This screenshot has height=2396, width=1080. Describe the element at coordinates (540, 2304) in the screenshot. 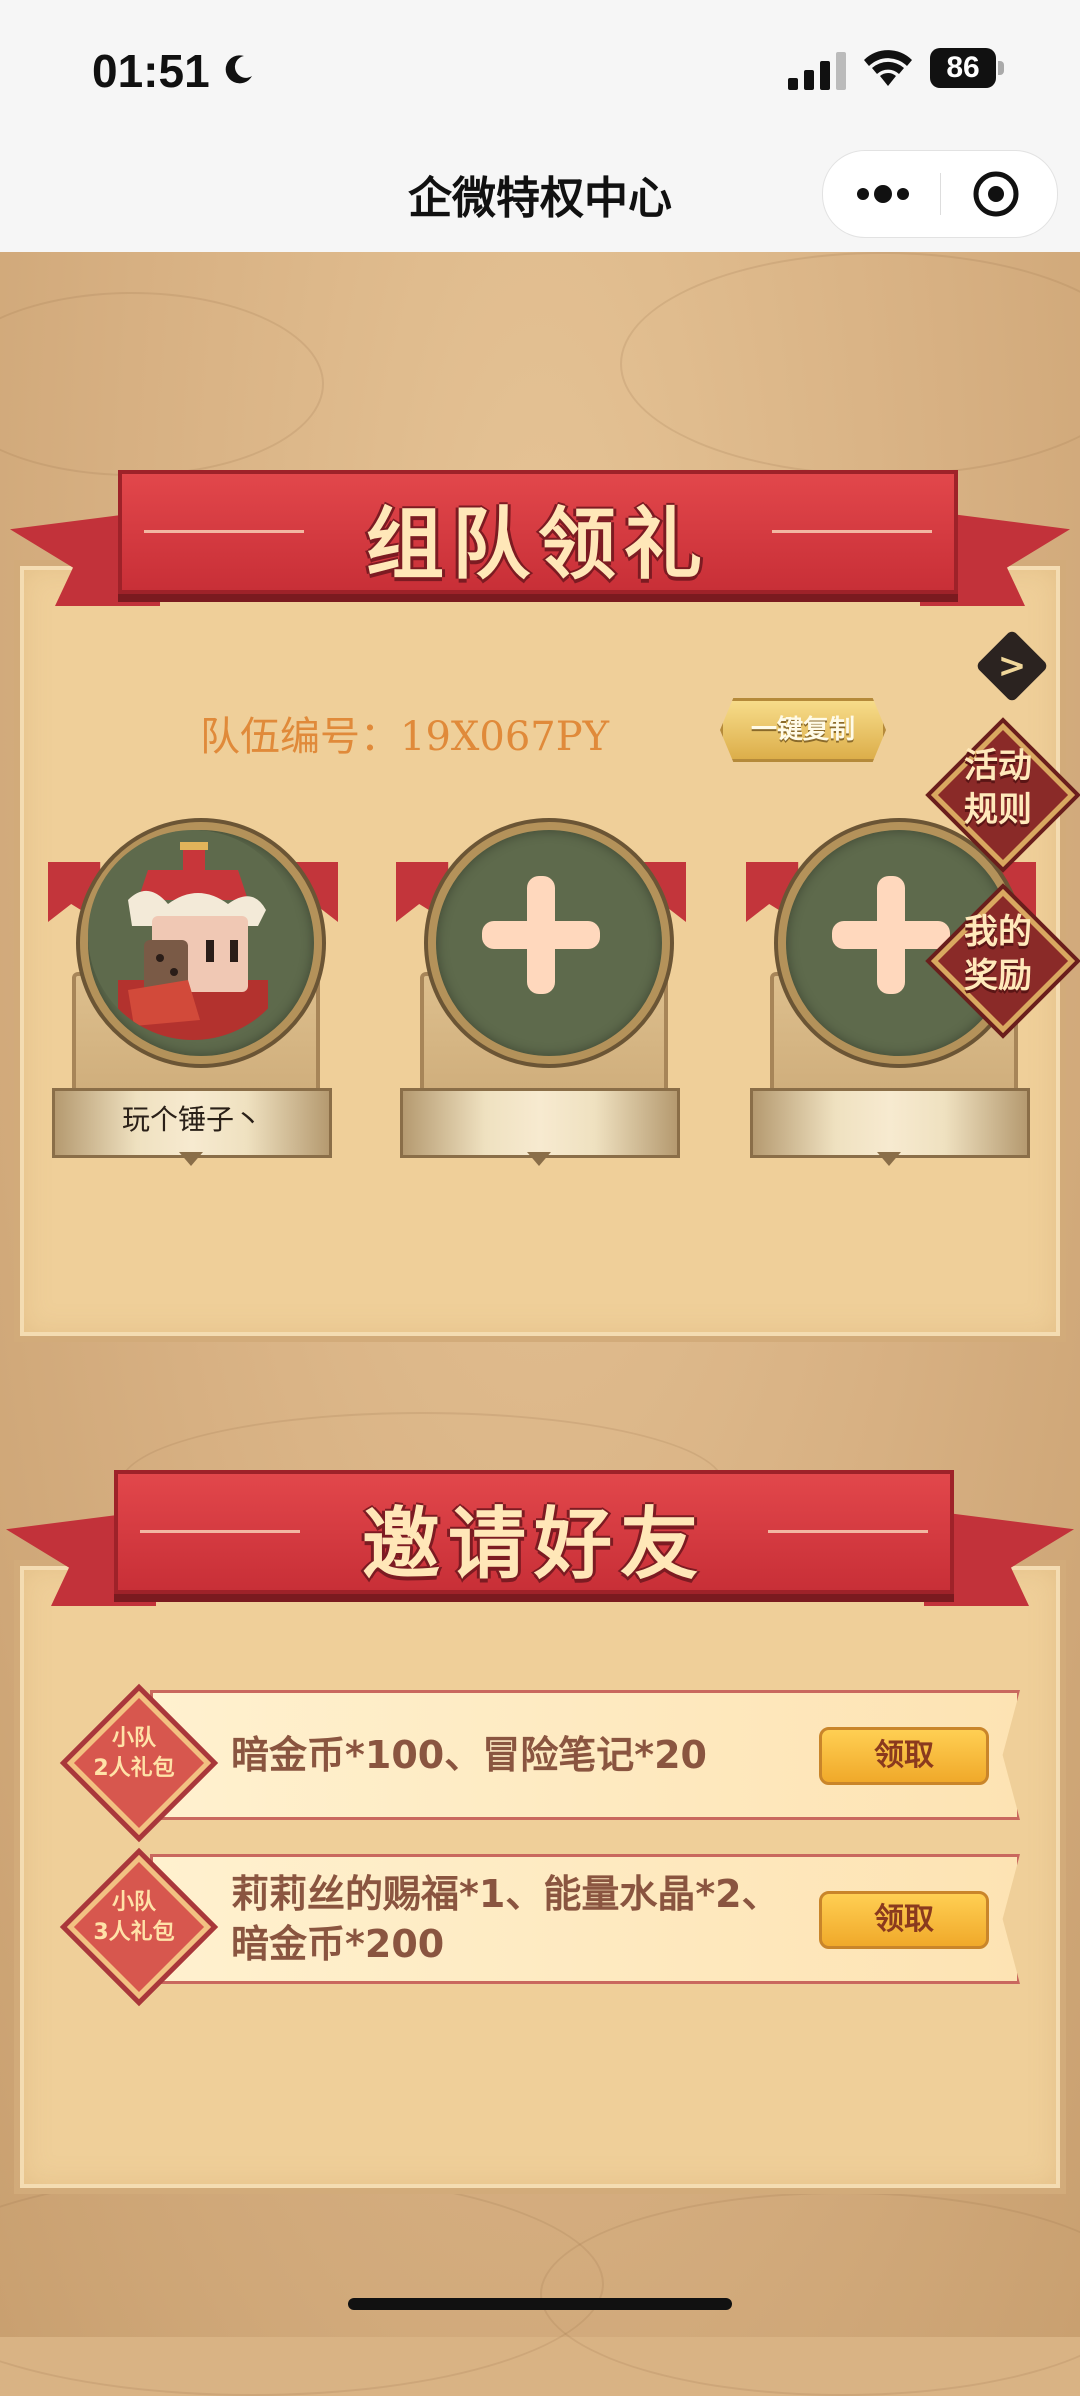

I see `home-indicator` at that location.